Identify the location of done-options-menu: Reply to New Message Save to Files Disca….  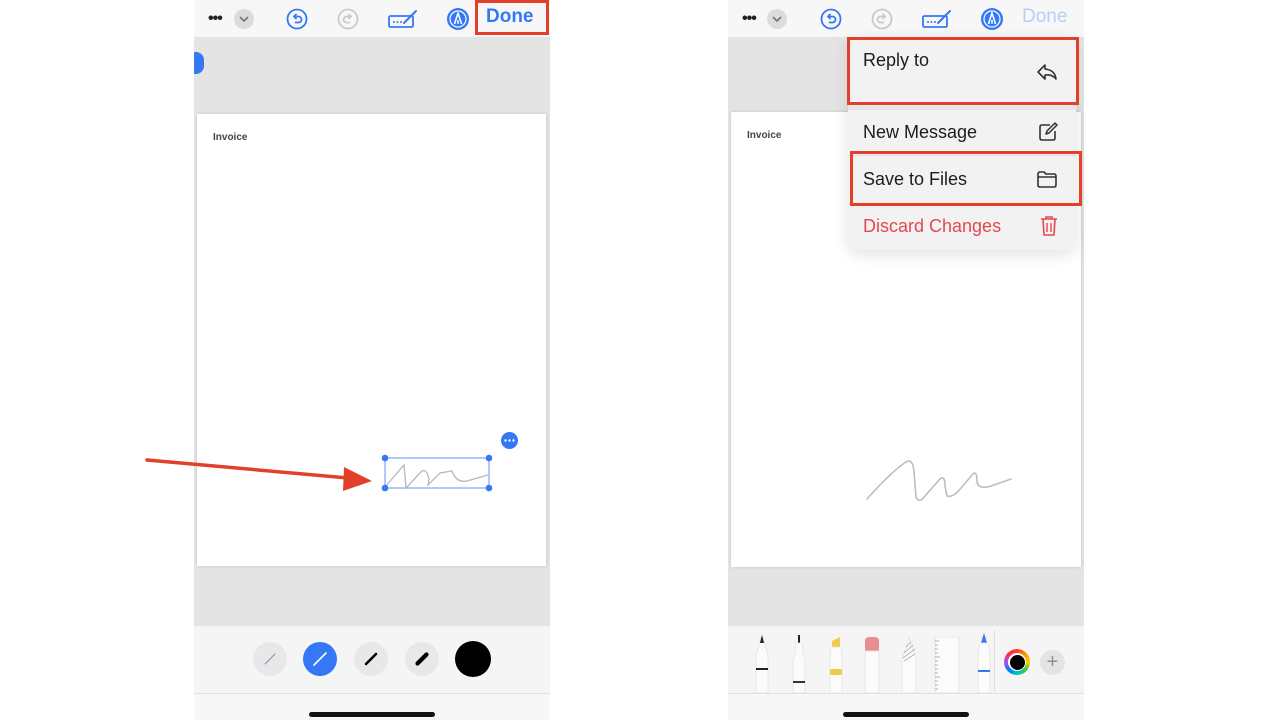
(962, 144).